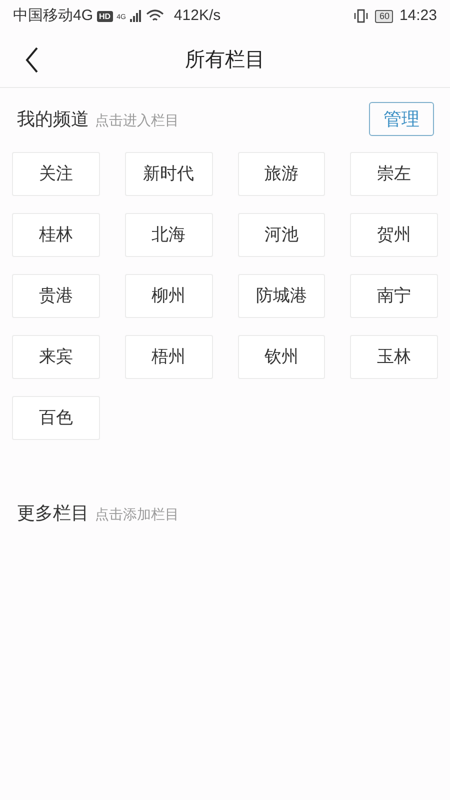 The height and width of the screenshot is (800, 450). Describe the element at coordinates (168, 174) in the screenshot. I see `channel-item: 新时代` at that location.